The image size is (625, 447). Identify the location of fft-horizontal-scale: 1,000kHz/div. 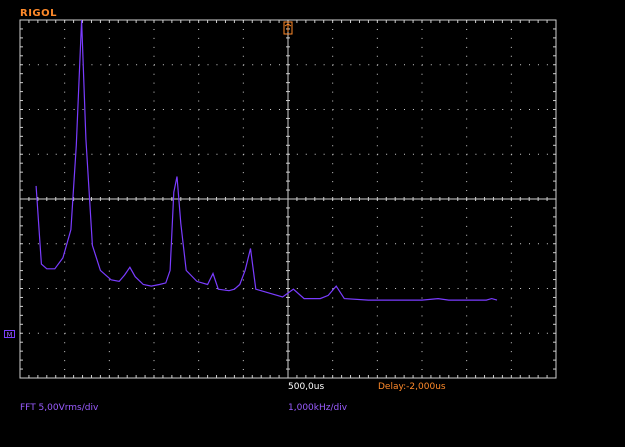
(318, 408).